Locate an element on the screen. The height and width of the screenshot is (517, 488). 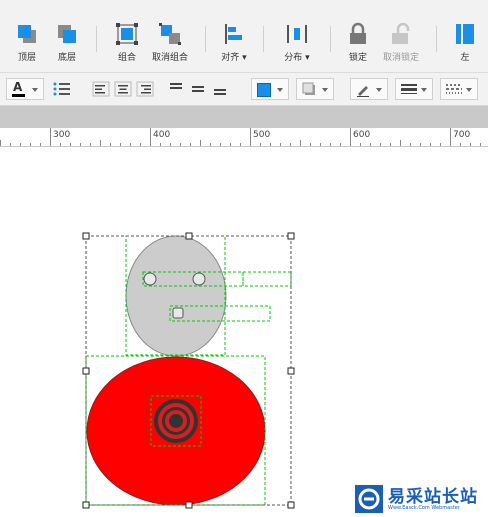
right-eye is located at coordinates (199, 279).